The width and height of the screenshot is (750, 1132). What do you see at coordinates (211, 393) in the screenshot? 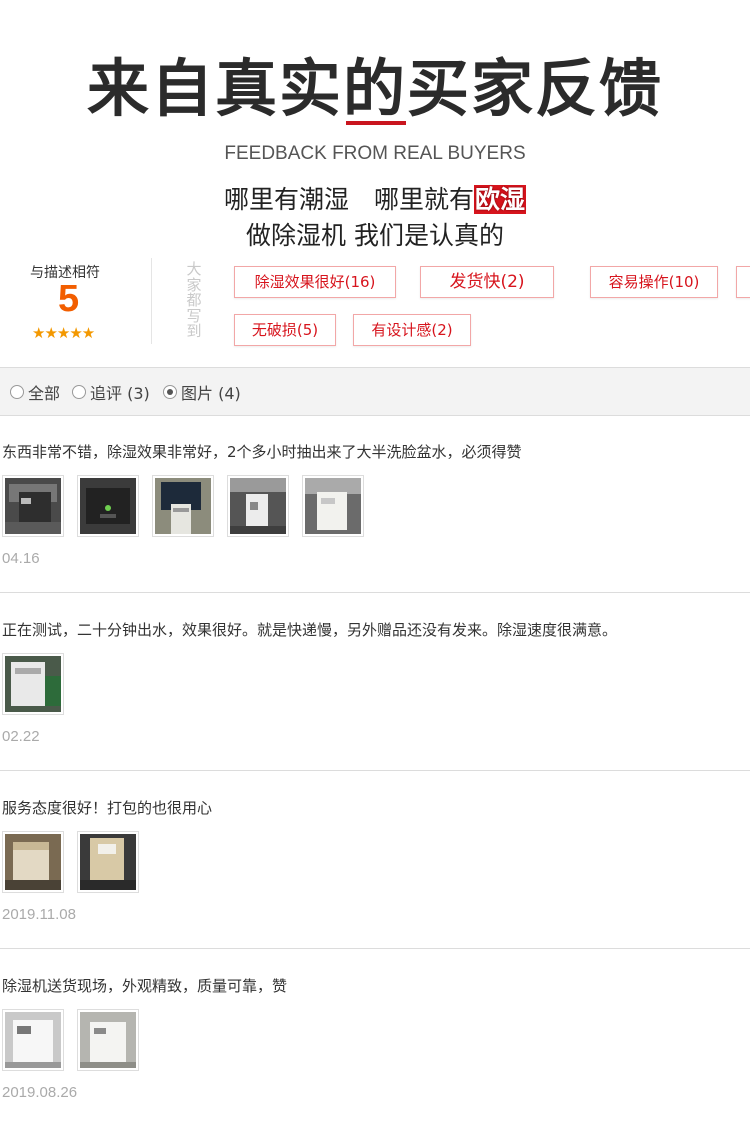
I see `filter-label: 图片 (4)` at bounding box center [211, 393].